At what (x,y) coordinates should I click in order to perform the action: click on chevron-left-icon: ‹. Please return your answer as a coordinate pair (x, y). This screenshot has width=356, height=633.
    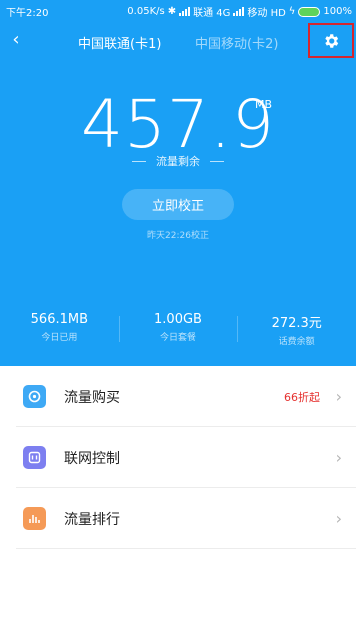
    Looking at the image, I should click on (16, 39).